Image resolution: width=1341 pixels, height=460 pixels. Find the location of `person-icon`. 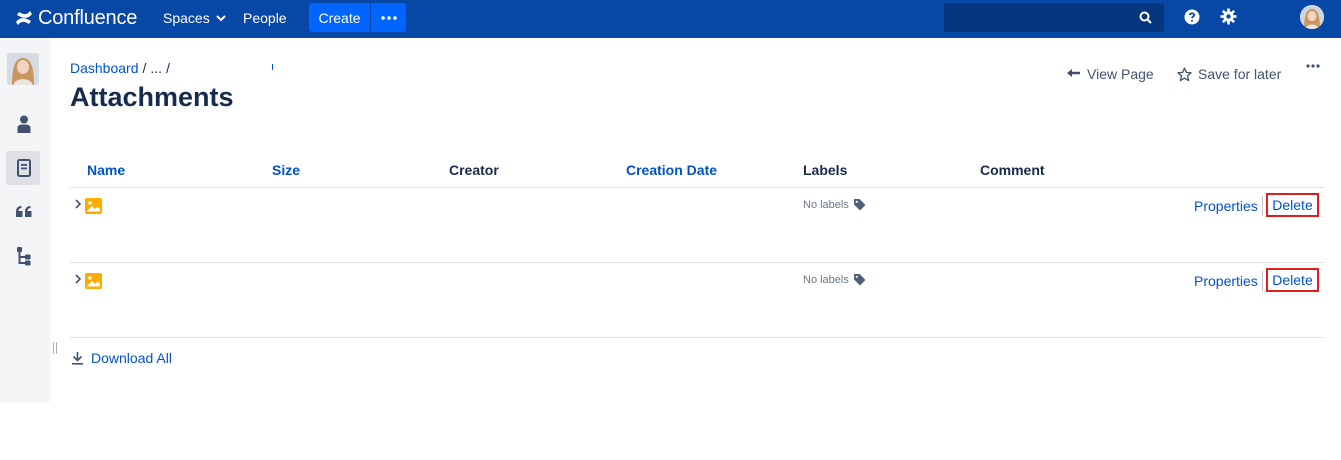

person-icon is located at coordinates (24, 124).